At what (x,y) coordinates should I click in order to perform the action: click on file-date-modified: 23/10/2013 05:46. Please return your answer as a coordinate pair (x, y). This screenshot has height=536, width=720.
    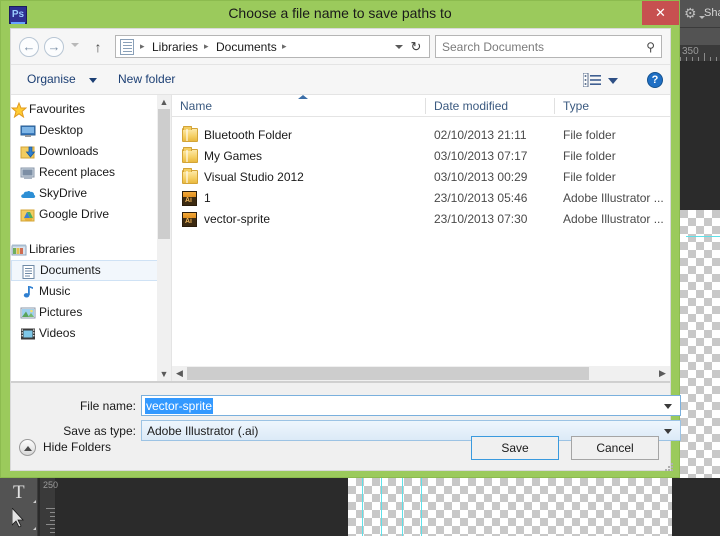
    Looking at the image, I should click on (481, 198).